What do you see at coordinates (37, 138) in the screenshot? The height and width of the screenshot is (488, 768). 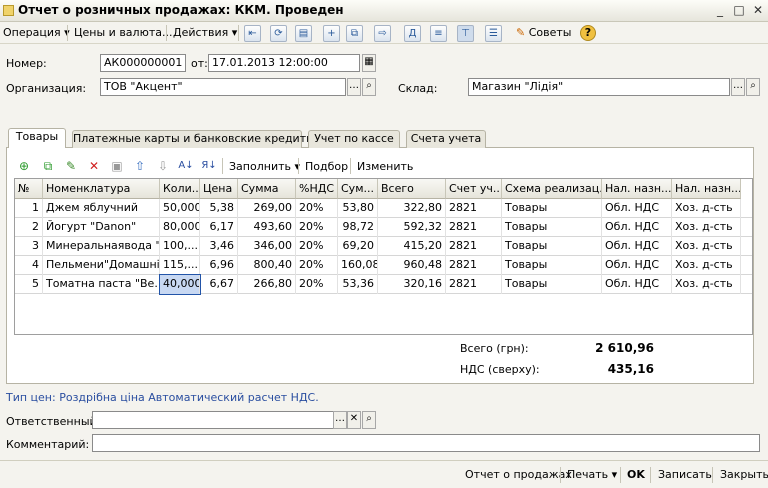 I see `tab-goods: Товары` at bounding box center [37, 138].